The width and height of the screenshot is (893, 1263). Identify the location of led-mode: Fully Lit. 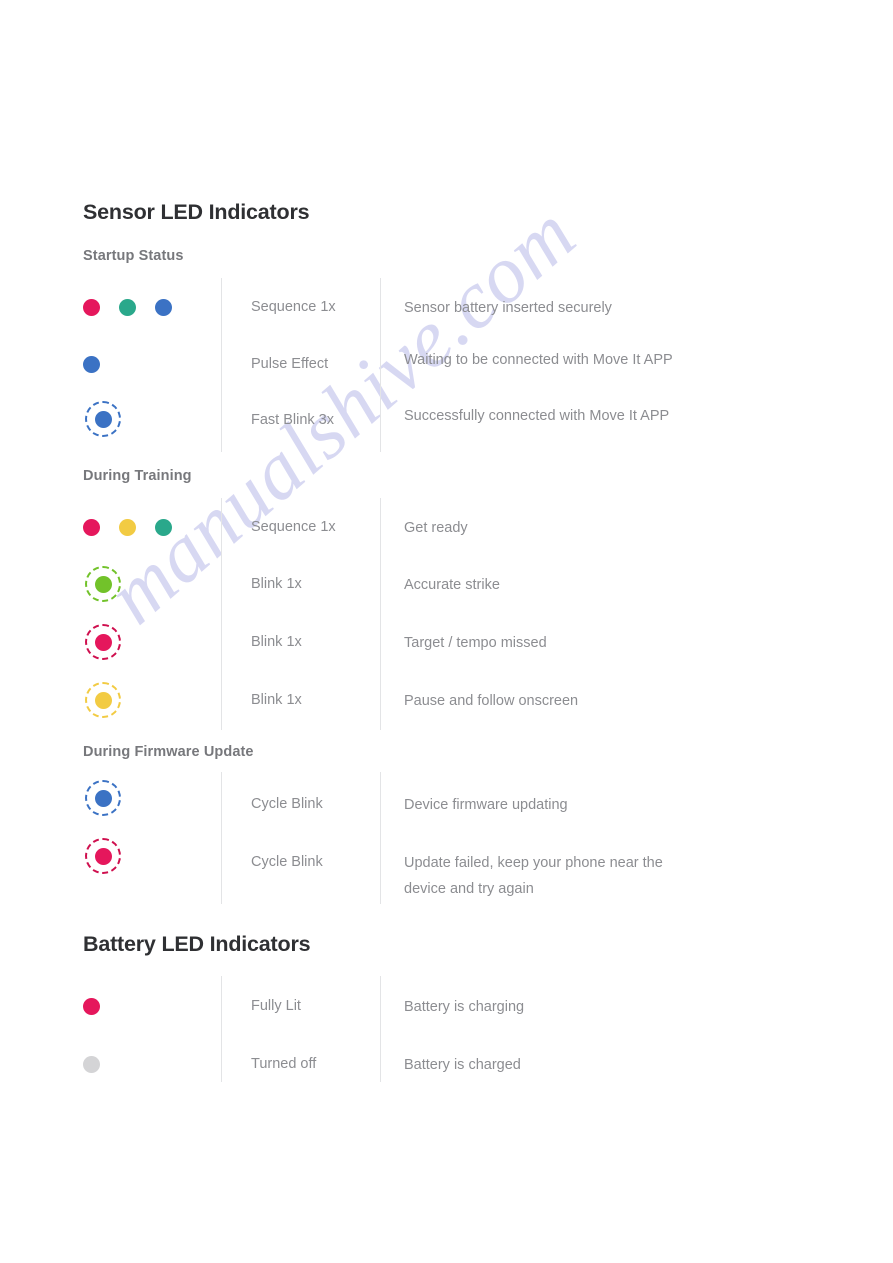
(276, 1006).